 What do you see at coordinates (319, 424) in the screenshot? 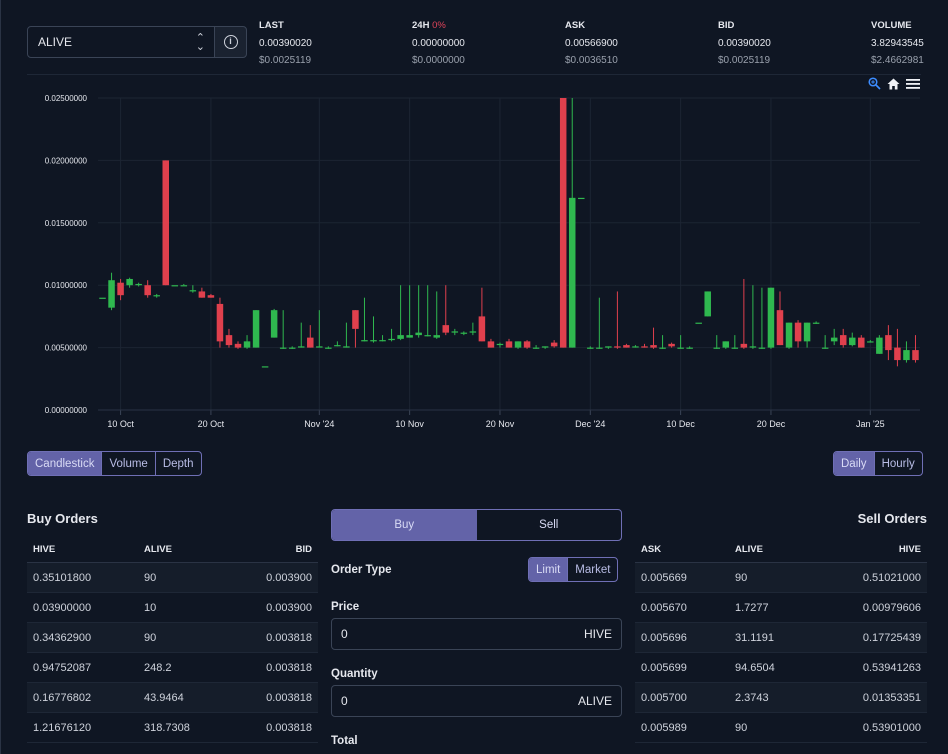
I see `x-tick-label: Nov '24` at bounding box center [319, 424].